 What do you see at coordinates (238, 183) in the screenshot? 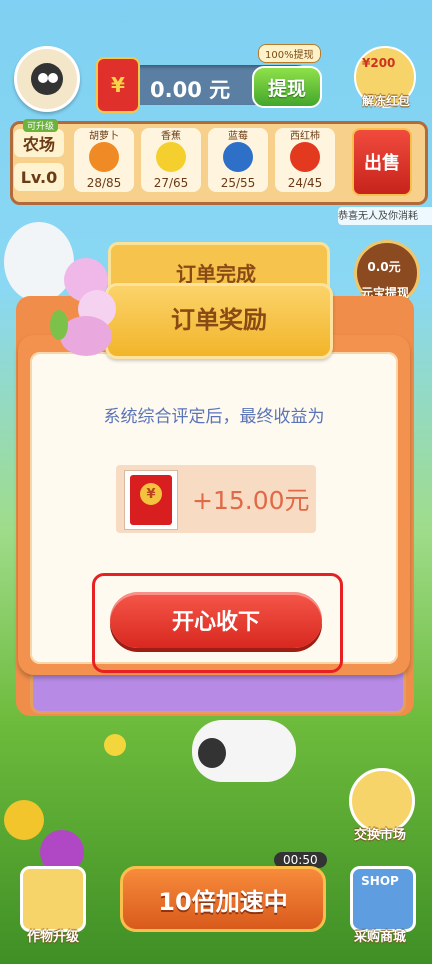
I see `crop-count: 25/55` at bounding box center [238, 183].